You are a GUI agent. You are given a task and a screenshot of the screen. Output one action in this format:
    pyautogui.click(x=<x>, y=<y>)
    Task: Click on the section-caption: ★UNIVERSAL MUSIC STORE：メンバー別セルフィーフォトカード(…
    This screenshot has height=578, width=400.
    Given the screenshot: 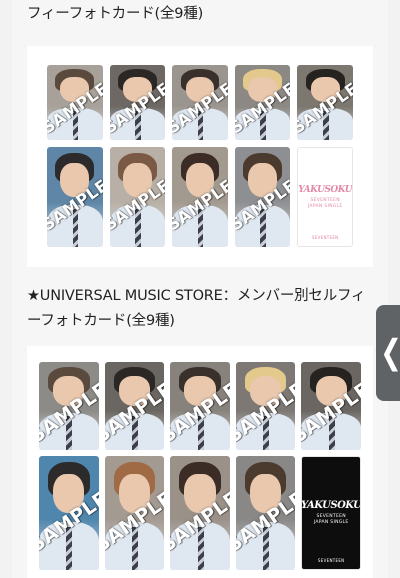 What is the action you would take?
    pyautogui.click(x=196, y=308)
    